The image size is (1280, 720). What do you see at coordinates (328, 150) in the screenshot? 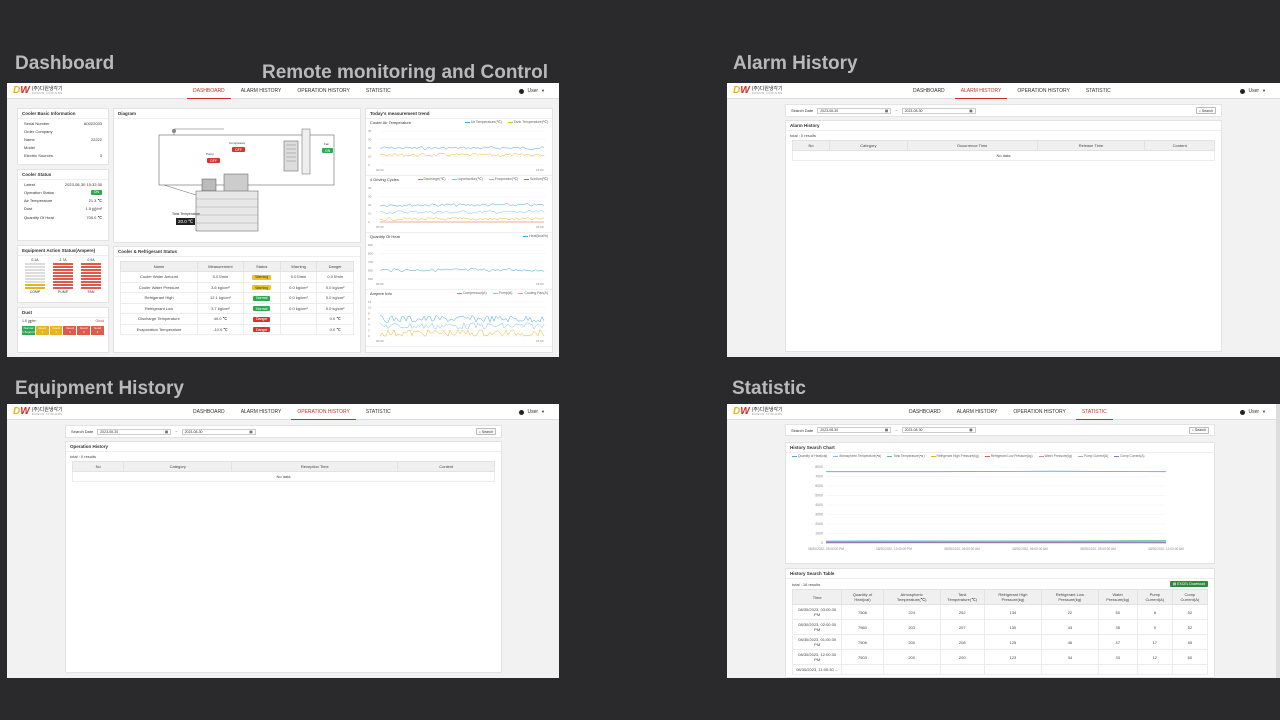
I see `fan-state-badge: ON` at bounding box center [328, 150].